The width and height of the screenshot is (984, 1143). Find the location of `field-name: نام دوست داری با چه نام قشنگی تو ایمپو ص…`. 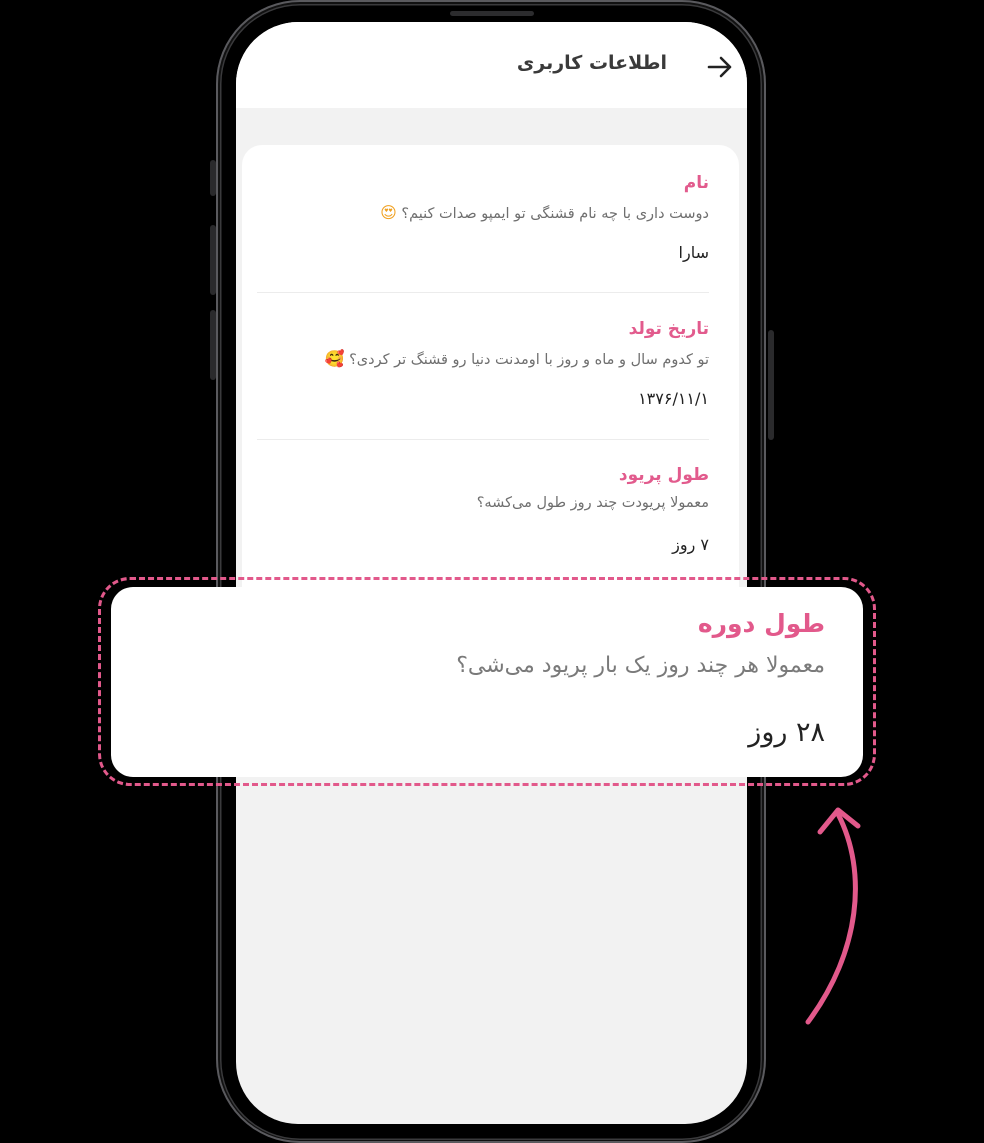

field-name: نام دوست داری با چه نام قشنگی تو ایمپو ص… is located at coordinates (479, 219).